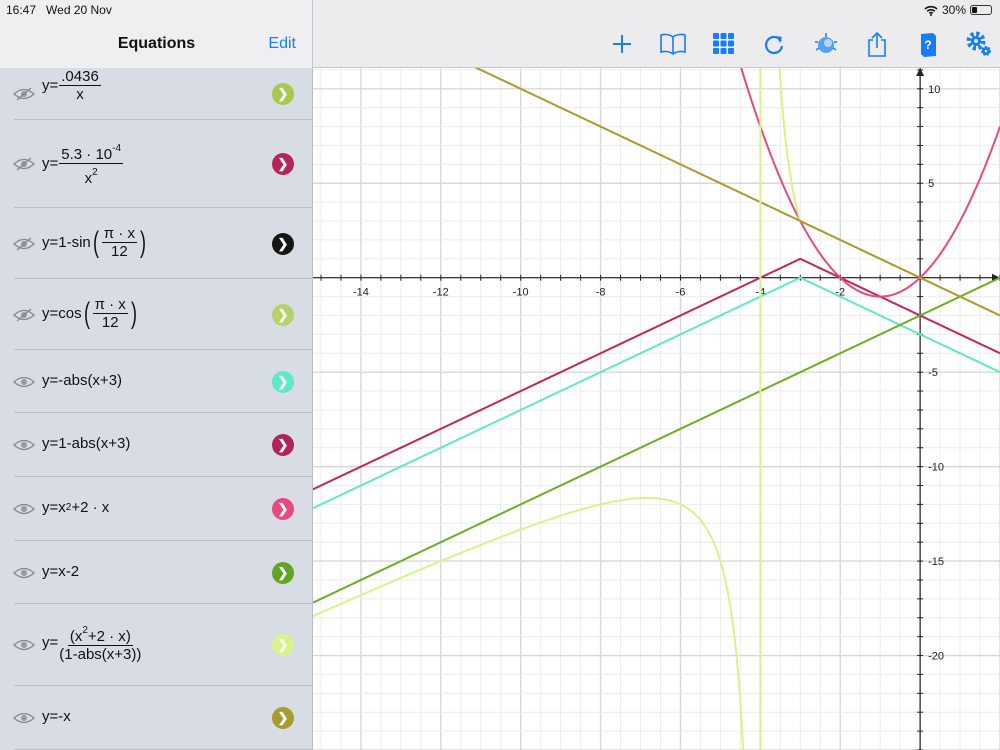  What do you see at coordinates (156, 718) in the screenshot?
I see `equation-row: y=-x ❯` at bounding box center [156, 718].